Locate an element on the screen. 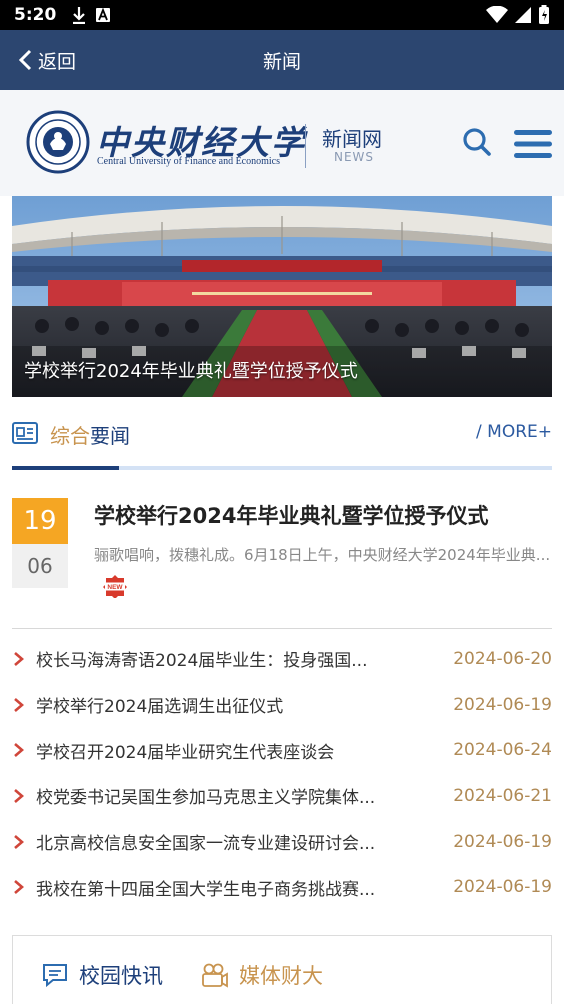 This screenshot has height=1004, width=564. section-underline-active is located at coordinates (65, 468).